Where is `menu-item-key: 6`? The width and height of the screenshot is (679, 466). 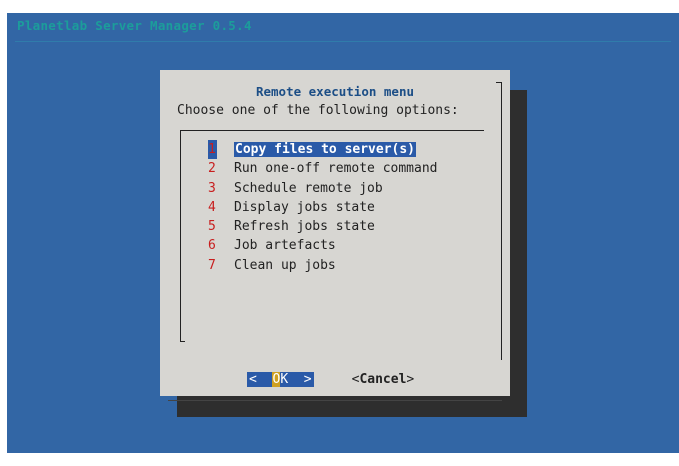 menu-item-key: 6 is located at coordinates (212, 246).